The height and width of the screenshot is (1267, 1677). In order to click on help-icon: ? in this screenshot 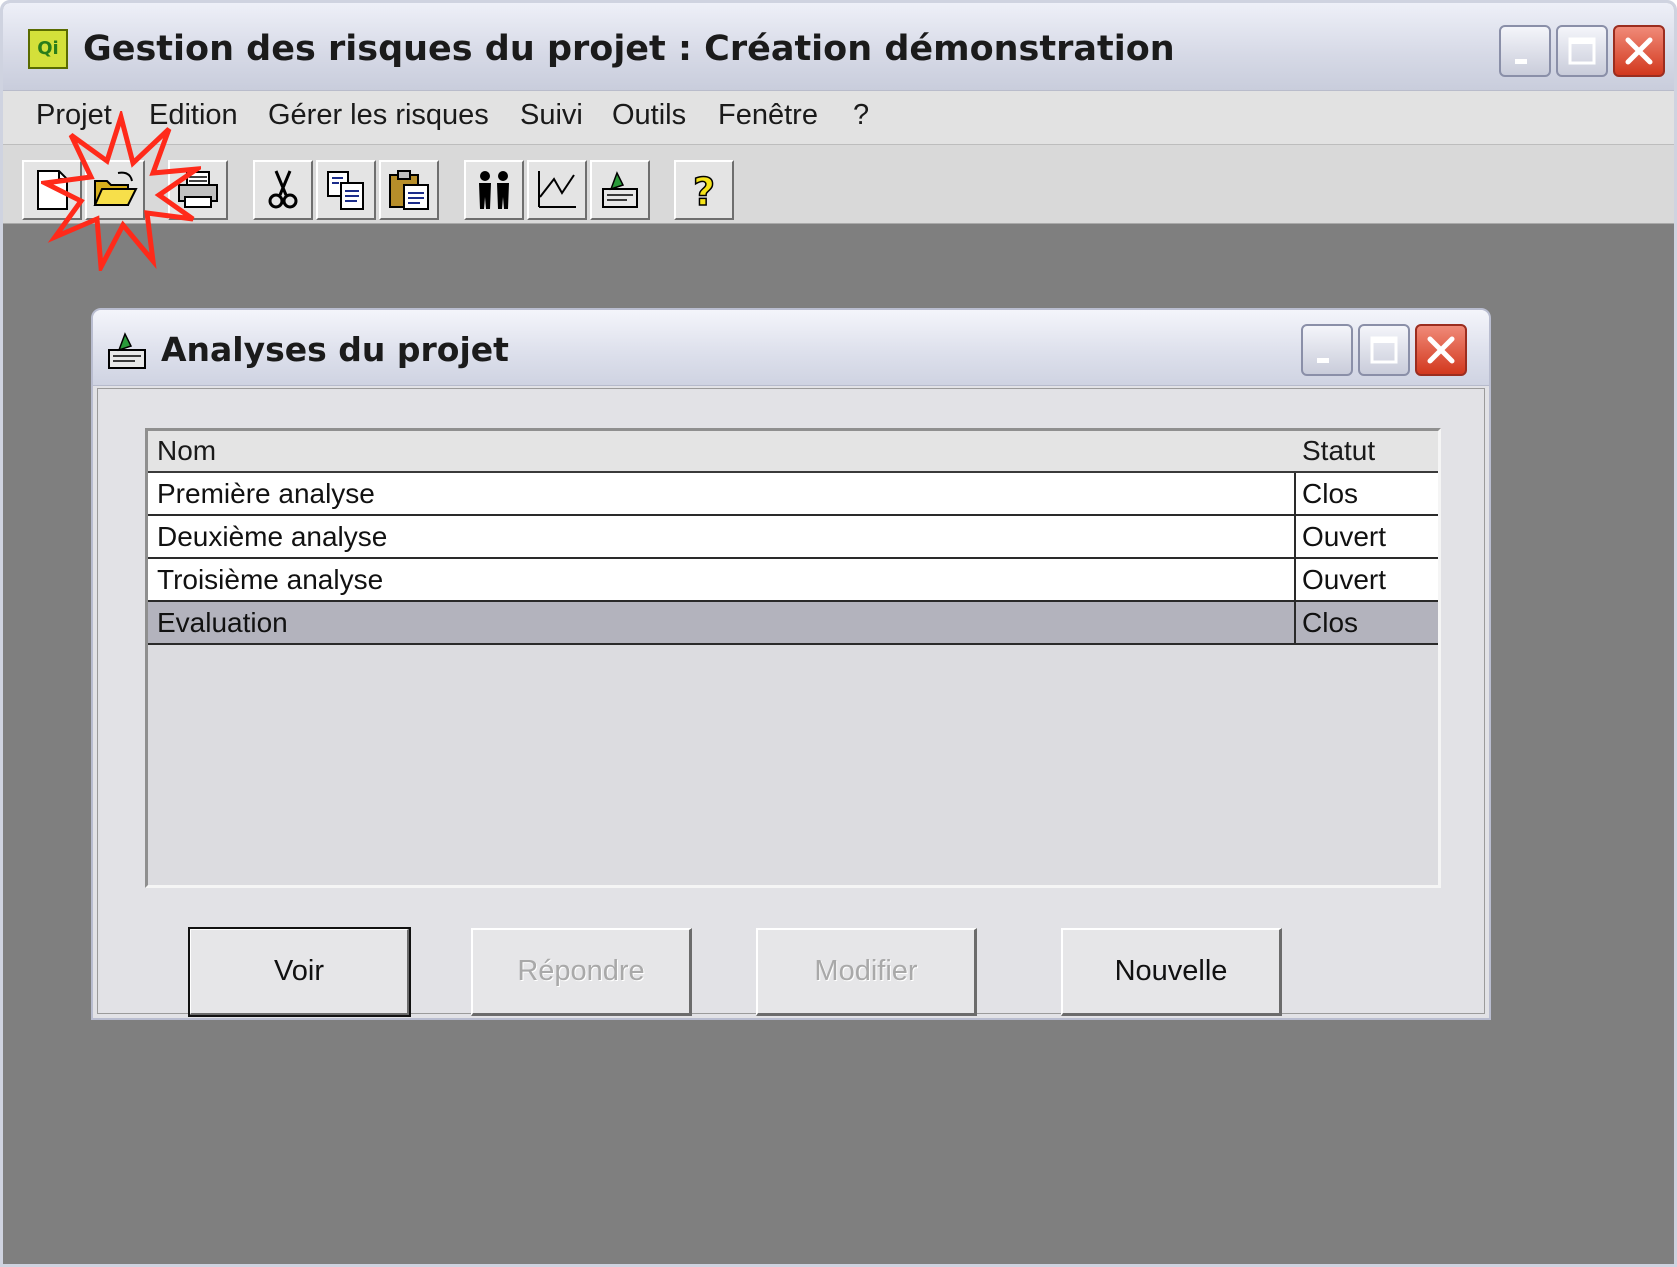, I will do `click(704, 191)`.